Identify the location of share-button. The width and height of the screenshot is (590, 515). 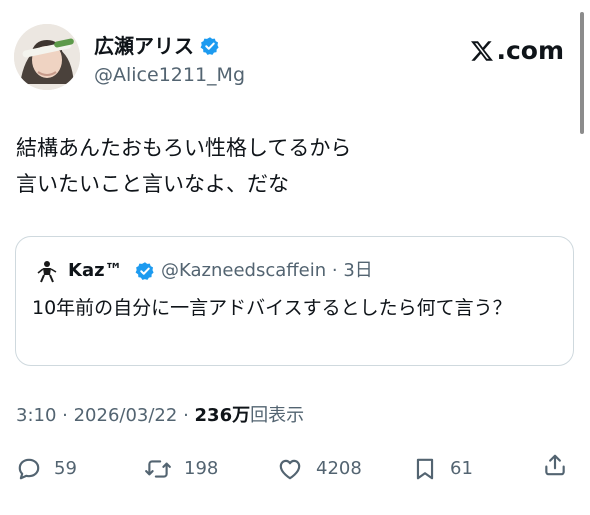
(561, 465).